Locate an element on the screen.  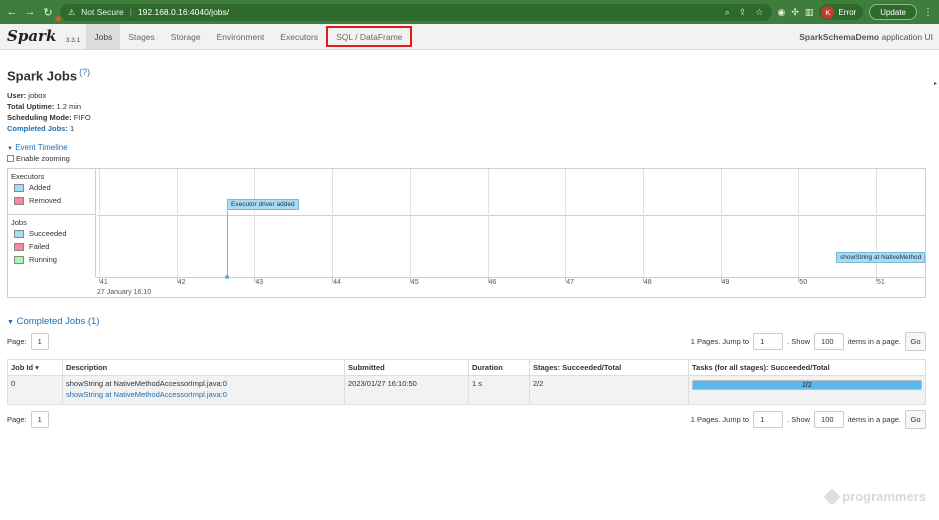
removed-swatch is located at coordinates (19, 200).